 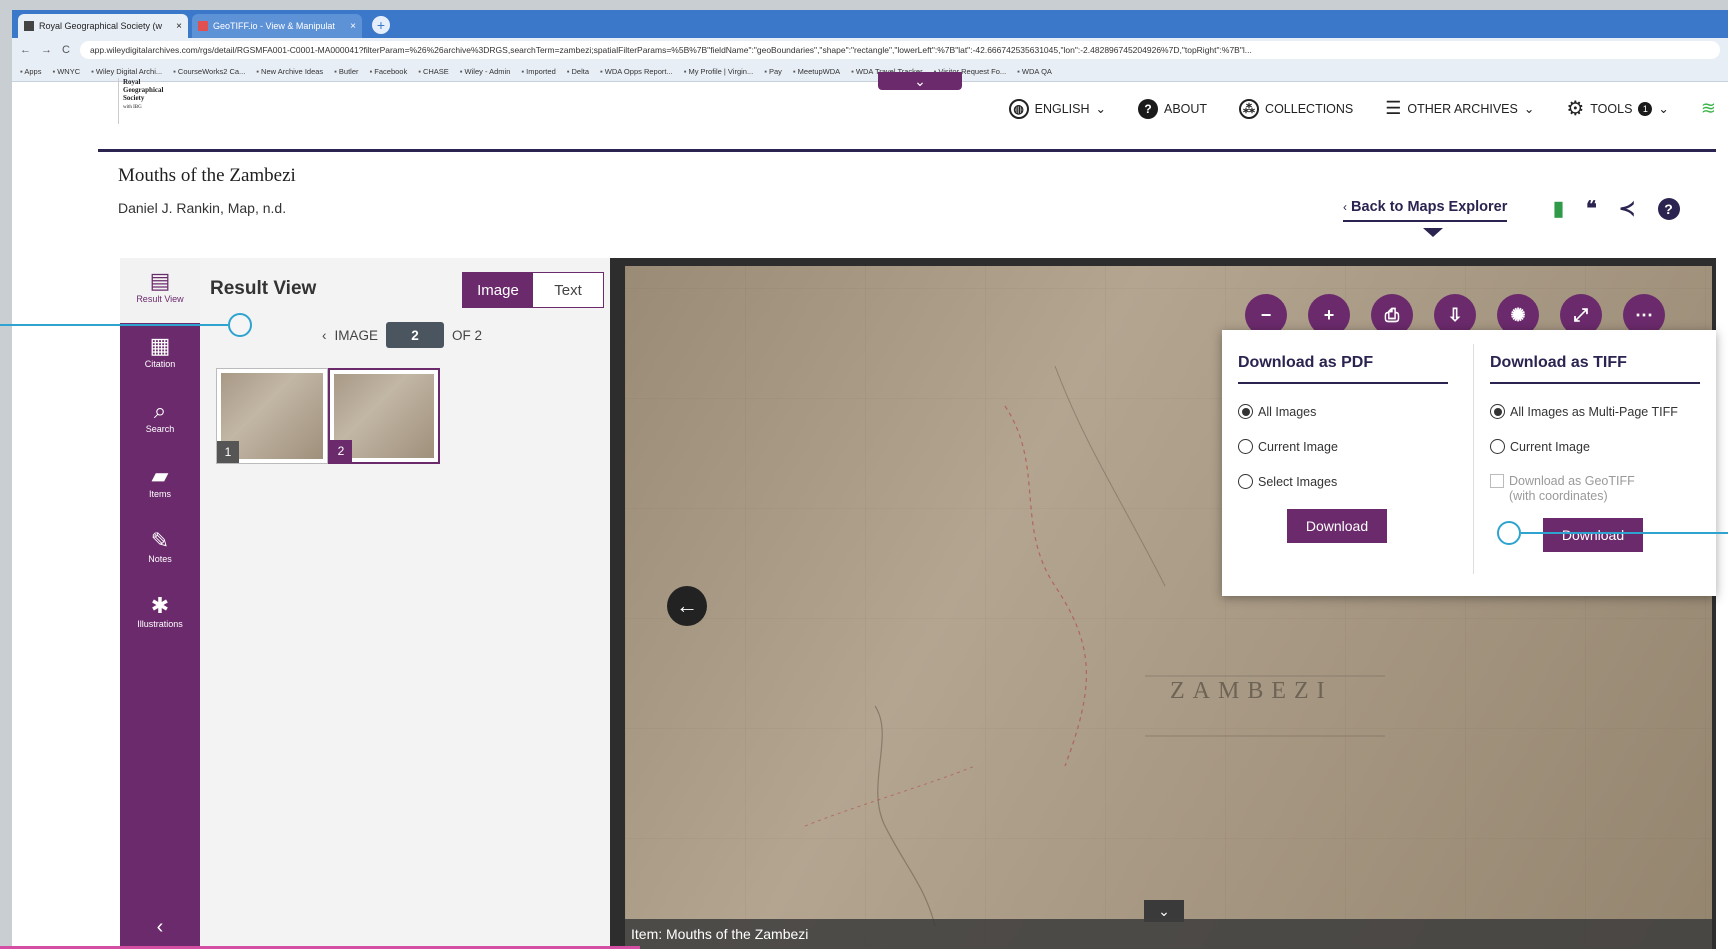 What do you see at coordinates (720, 934) in the screenshot?
I see `item-caption: Item: Mouths of the Zambezi` at bounding box center [720, 934].